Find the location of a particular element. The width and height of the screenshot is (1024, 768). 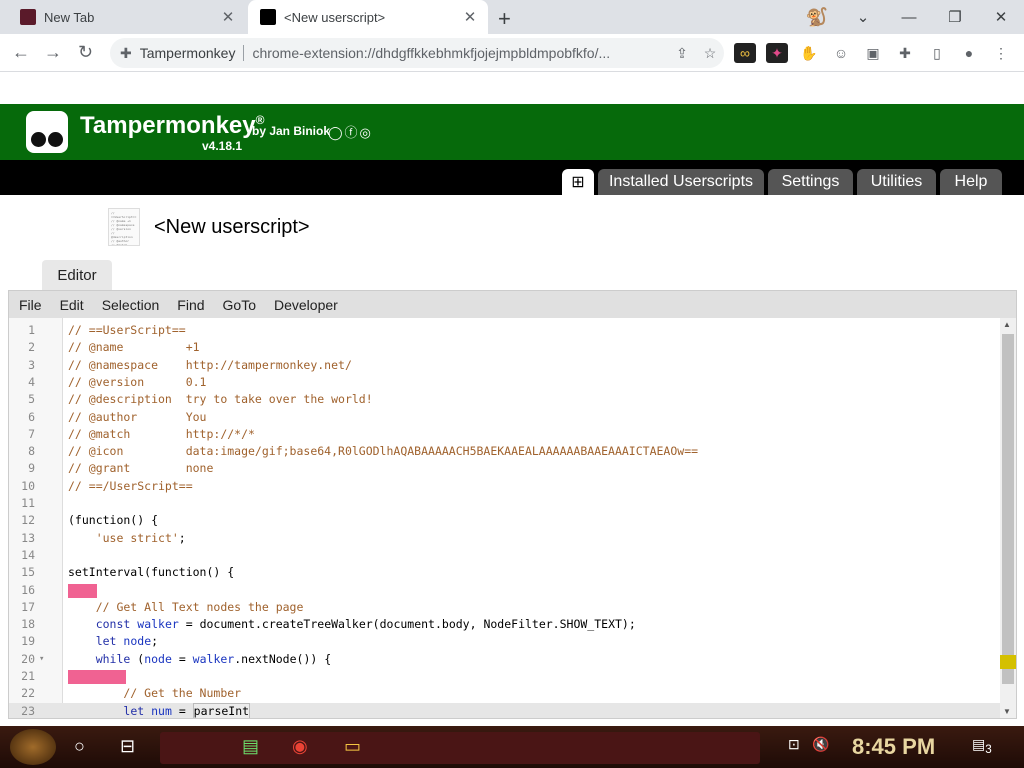

back-icon: ← is located at coordinates (21, 52).